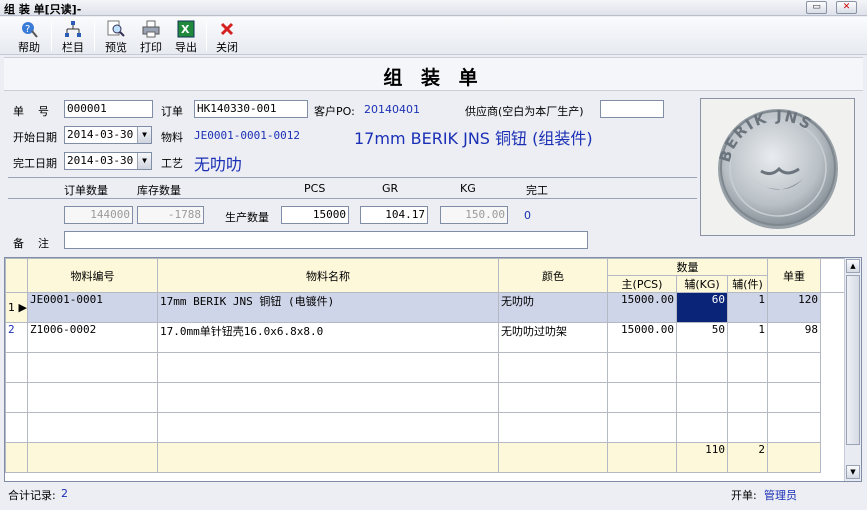 This screenshot has width=867, height=510. I want to click on cell-unit-weight: 98, so click(794, 337).